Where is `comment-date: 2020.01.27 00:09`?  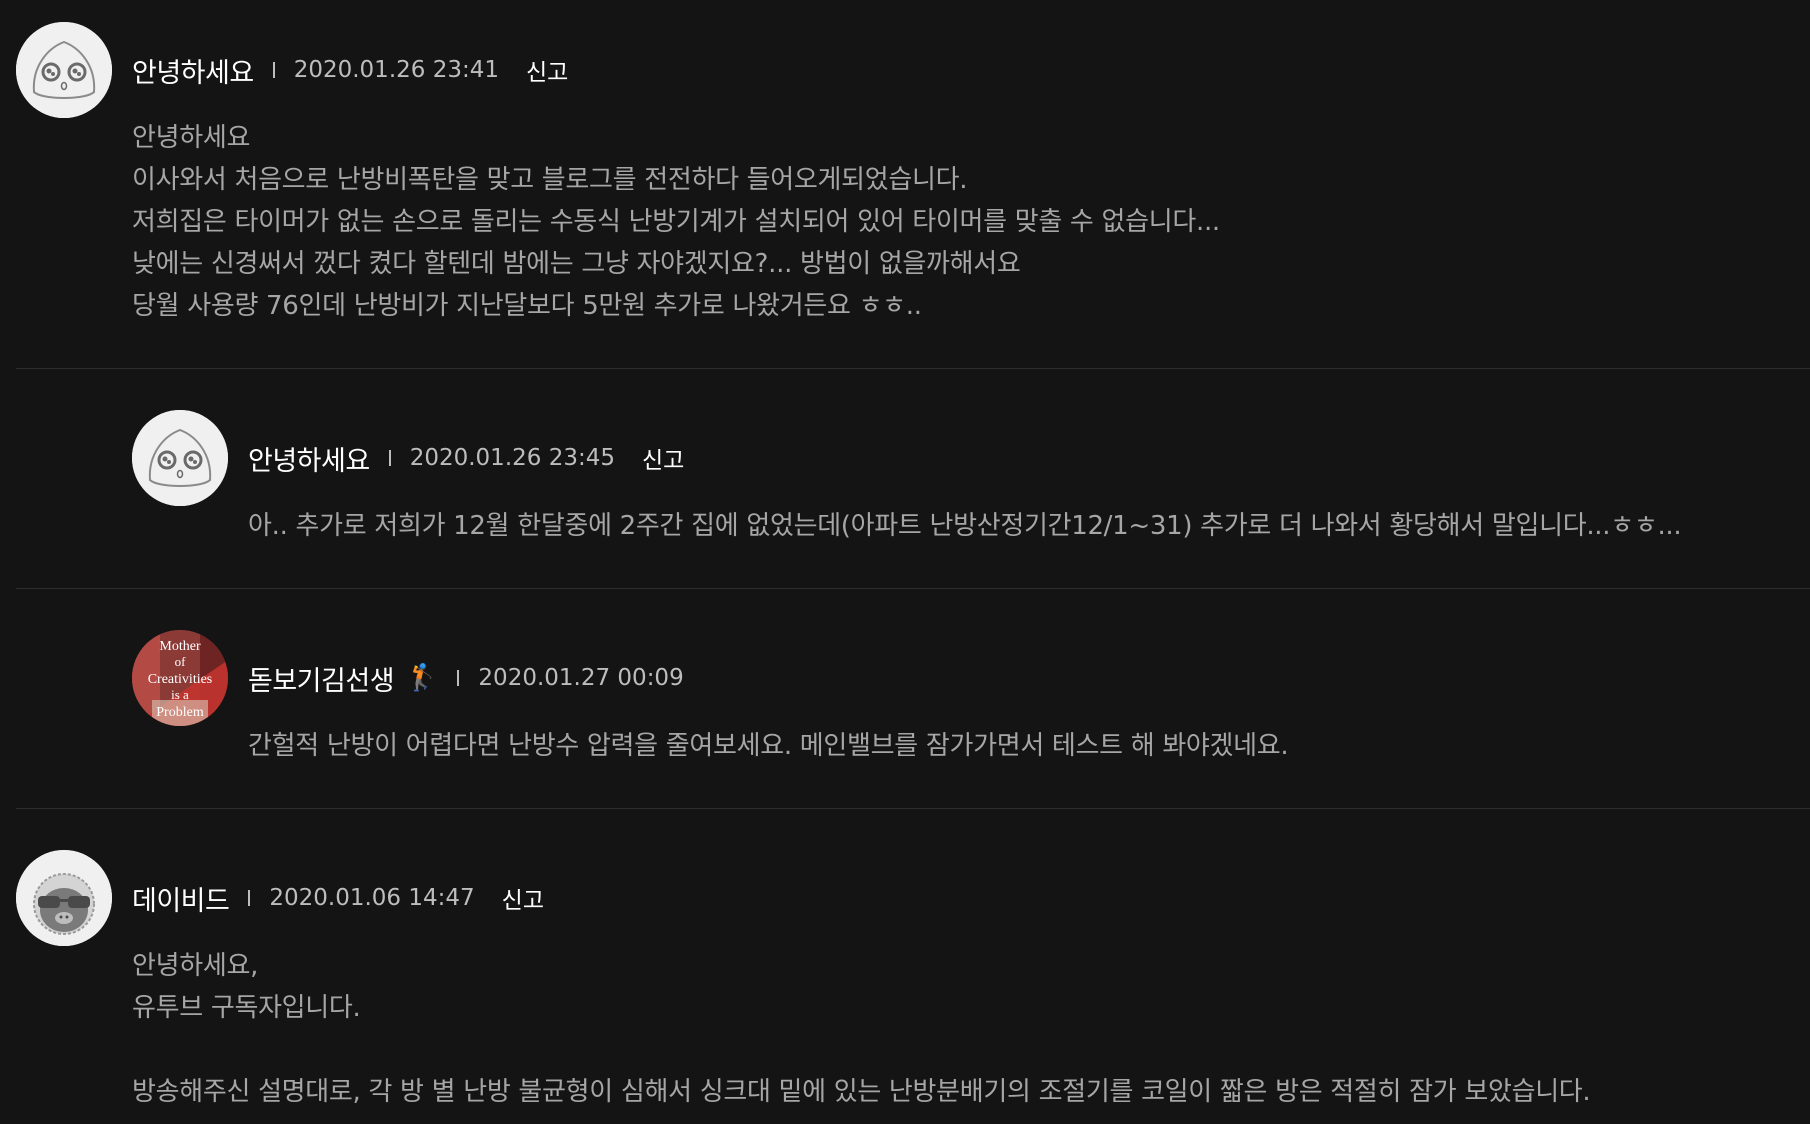
comment-date: 2020.01.27 00:09 is located at coordinates (581, 678).